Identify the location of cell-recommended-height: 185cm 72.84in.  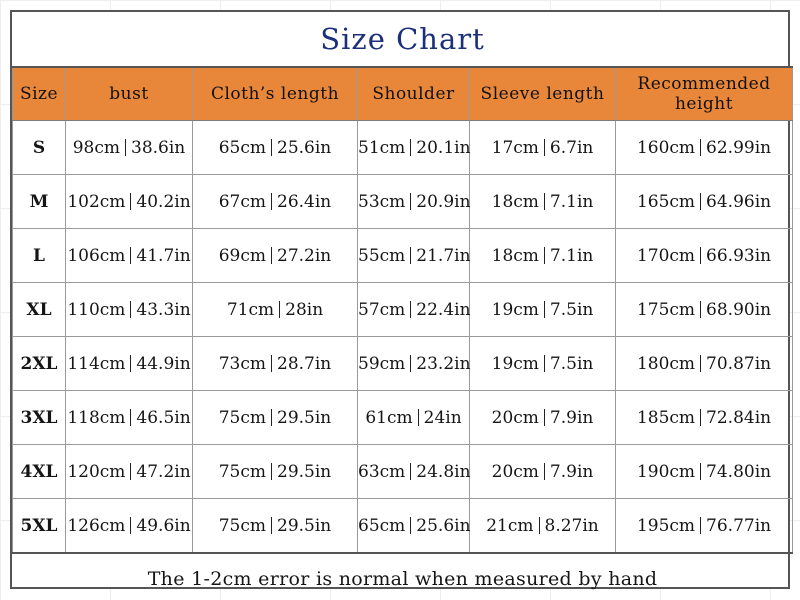
(704, 417).